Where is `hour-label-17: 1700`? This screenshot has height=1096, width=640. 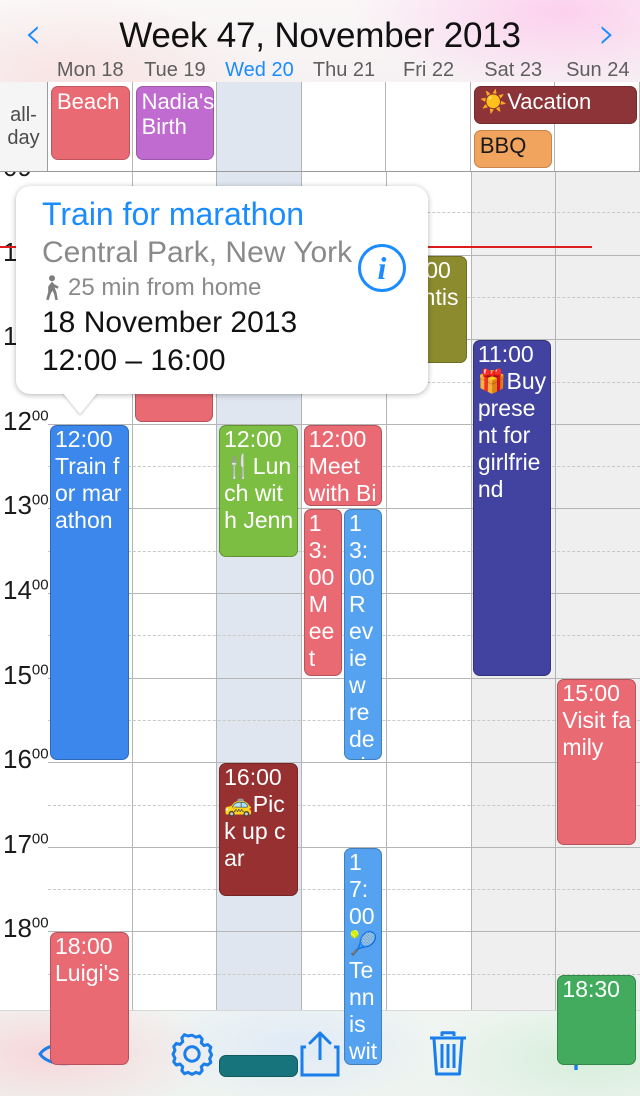
hour-label-17: 1700 is located at coordinates (24, 844).